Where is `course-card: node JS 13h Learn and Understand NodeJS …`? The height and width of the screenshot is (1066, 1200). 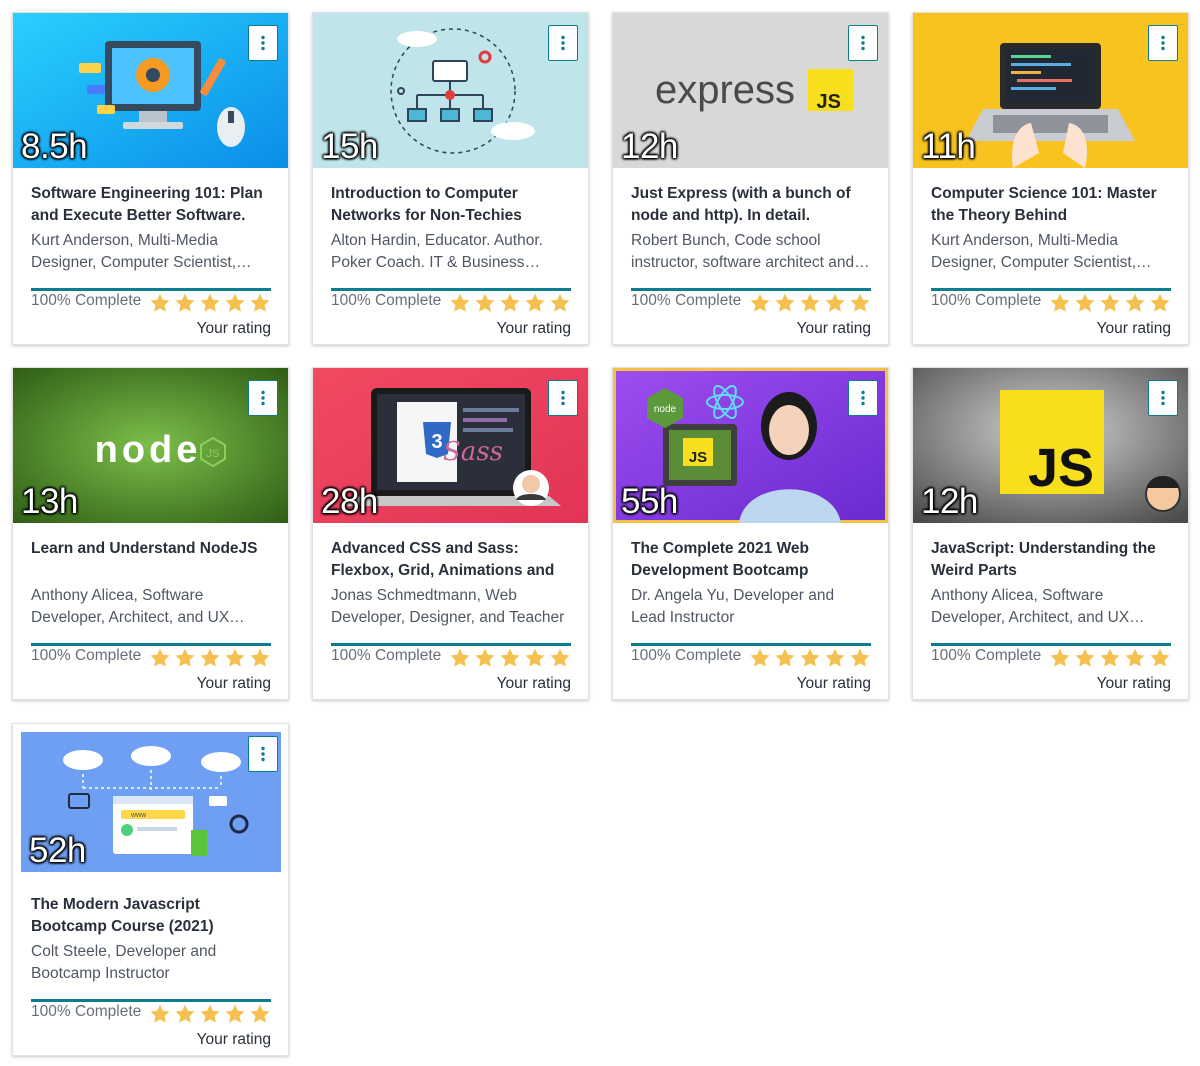 course-card: node JS 13h Learn and Understand NodeJS … is located at coordinates (150, 533).